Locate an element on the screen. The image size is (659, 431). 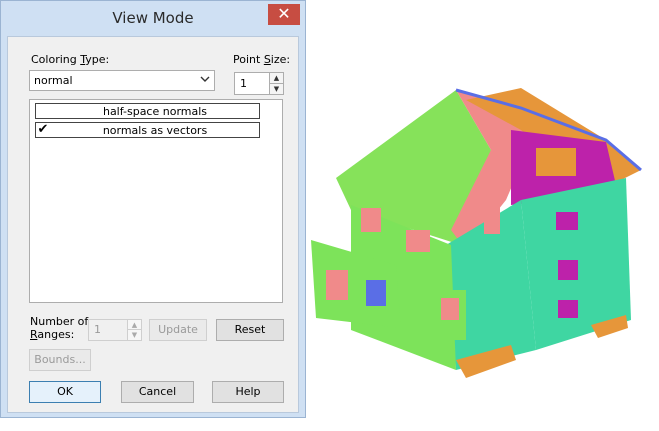
point-size-spinner: ▲ ▼ is located at coordinates (276, 83).